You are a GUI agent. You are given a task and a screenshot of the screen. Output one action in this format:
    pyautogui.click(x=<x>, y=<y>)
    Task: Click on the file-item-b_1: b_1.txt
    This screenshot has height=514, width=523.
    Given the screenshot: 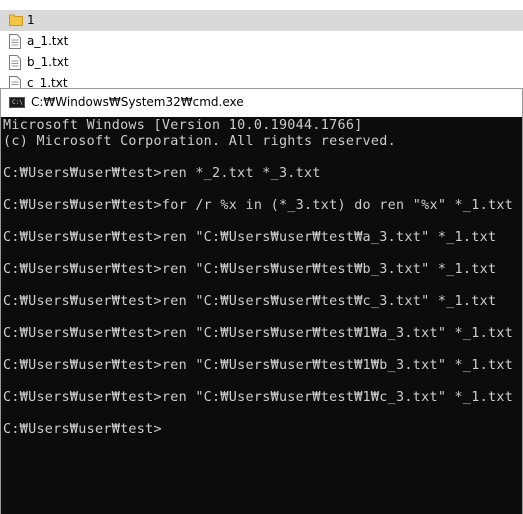 What is the action you would take?
    pyautogui.click(x=261, y=62)
    